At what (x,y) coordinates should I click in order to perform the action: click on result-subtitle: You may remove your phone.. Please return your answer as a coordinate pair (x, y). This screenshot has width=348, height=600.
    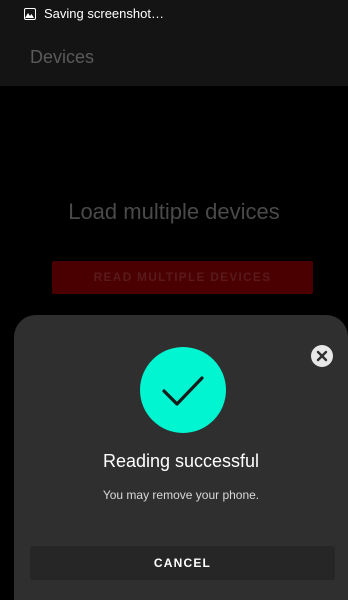
    Looking at the image, I should click on (181, 495).